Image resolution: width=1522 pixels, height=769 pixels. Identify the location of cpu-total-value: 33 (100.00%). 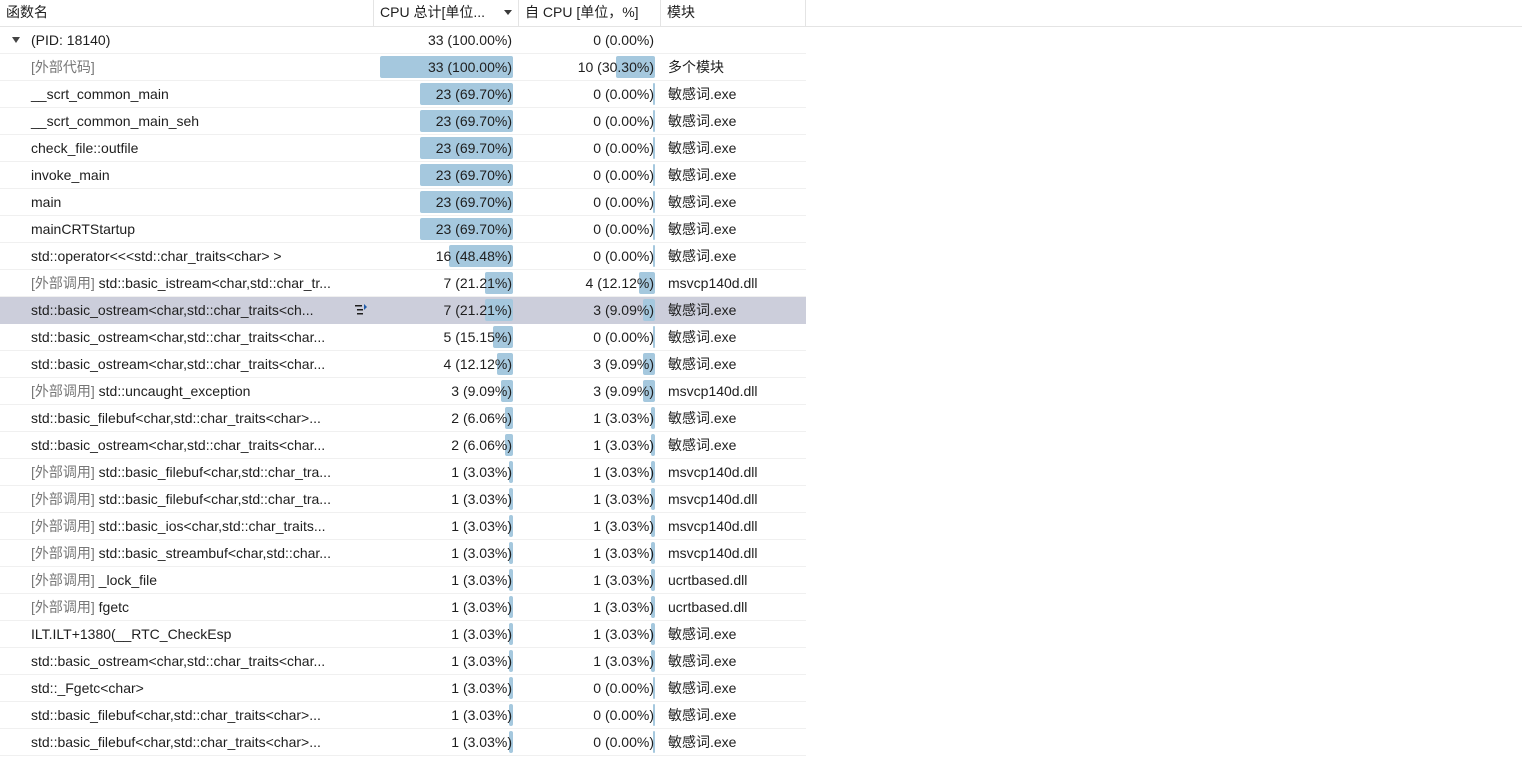
(469, 40).